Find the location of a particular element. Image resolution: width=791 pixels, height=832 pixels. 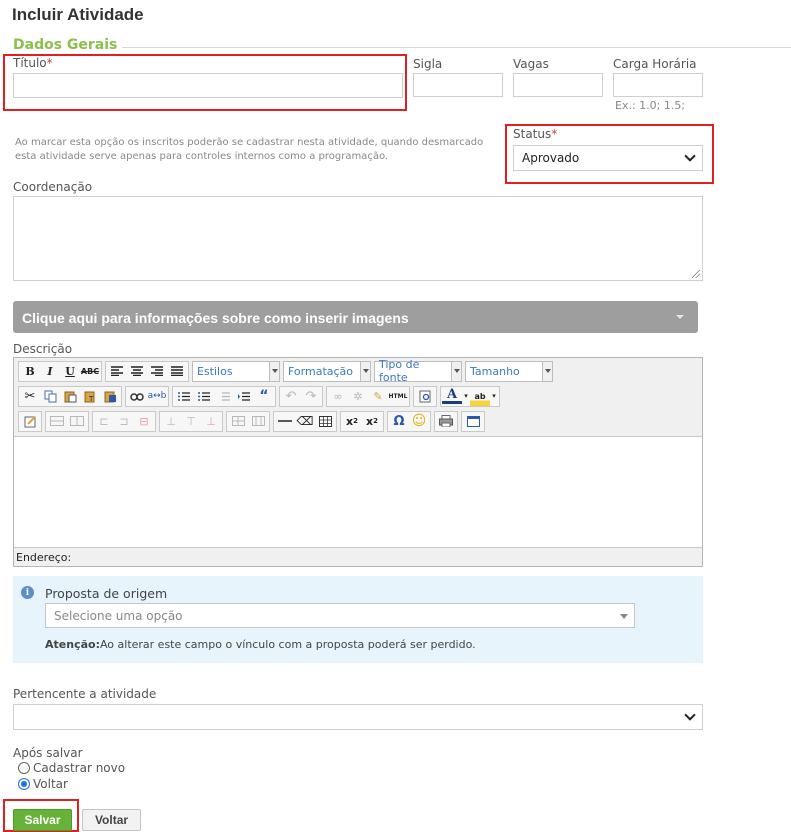

tamanho-label: Tamanho is located at coordinates (495, 371).